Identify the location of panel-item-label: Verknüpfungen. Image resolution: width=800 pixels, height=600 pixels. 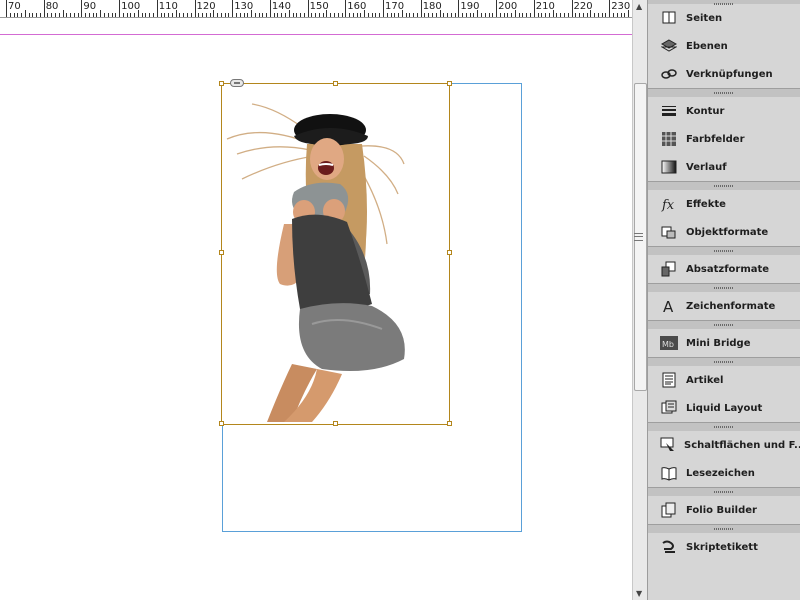
(729, 74).